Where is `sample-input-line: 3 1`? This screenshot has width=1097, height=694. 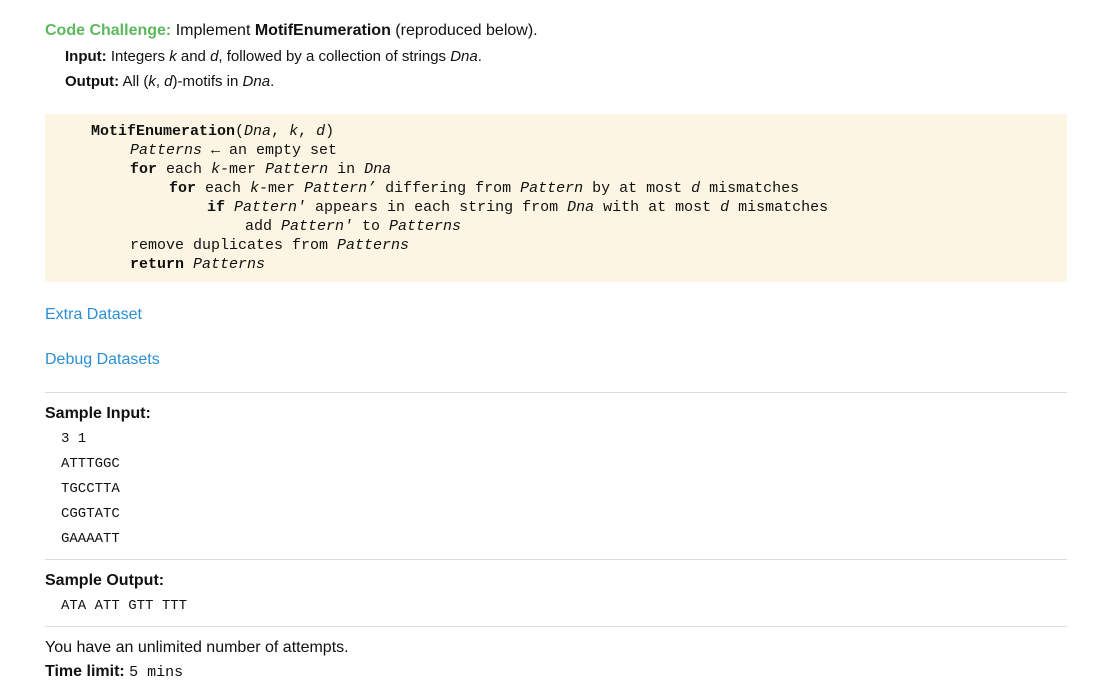 sample-input-line: 3 1 is located at coordinates (74, 439).